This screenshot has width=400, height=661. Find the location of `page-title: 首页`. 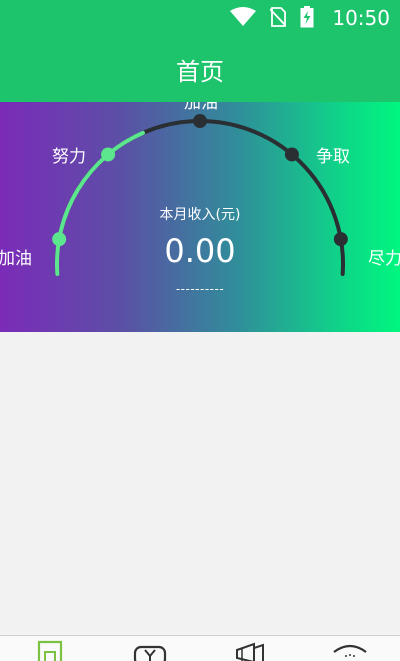

page-title: 首页 is located at coordinates (200, 72).